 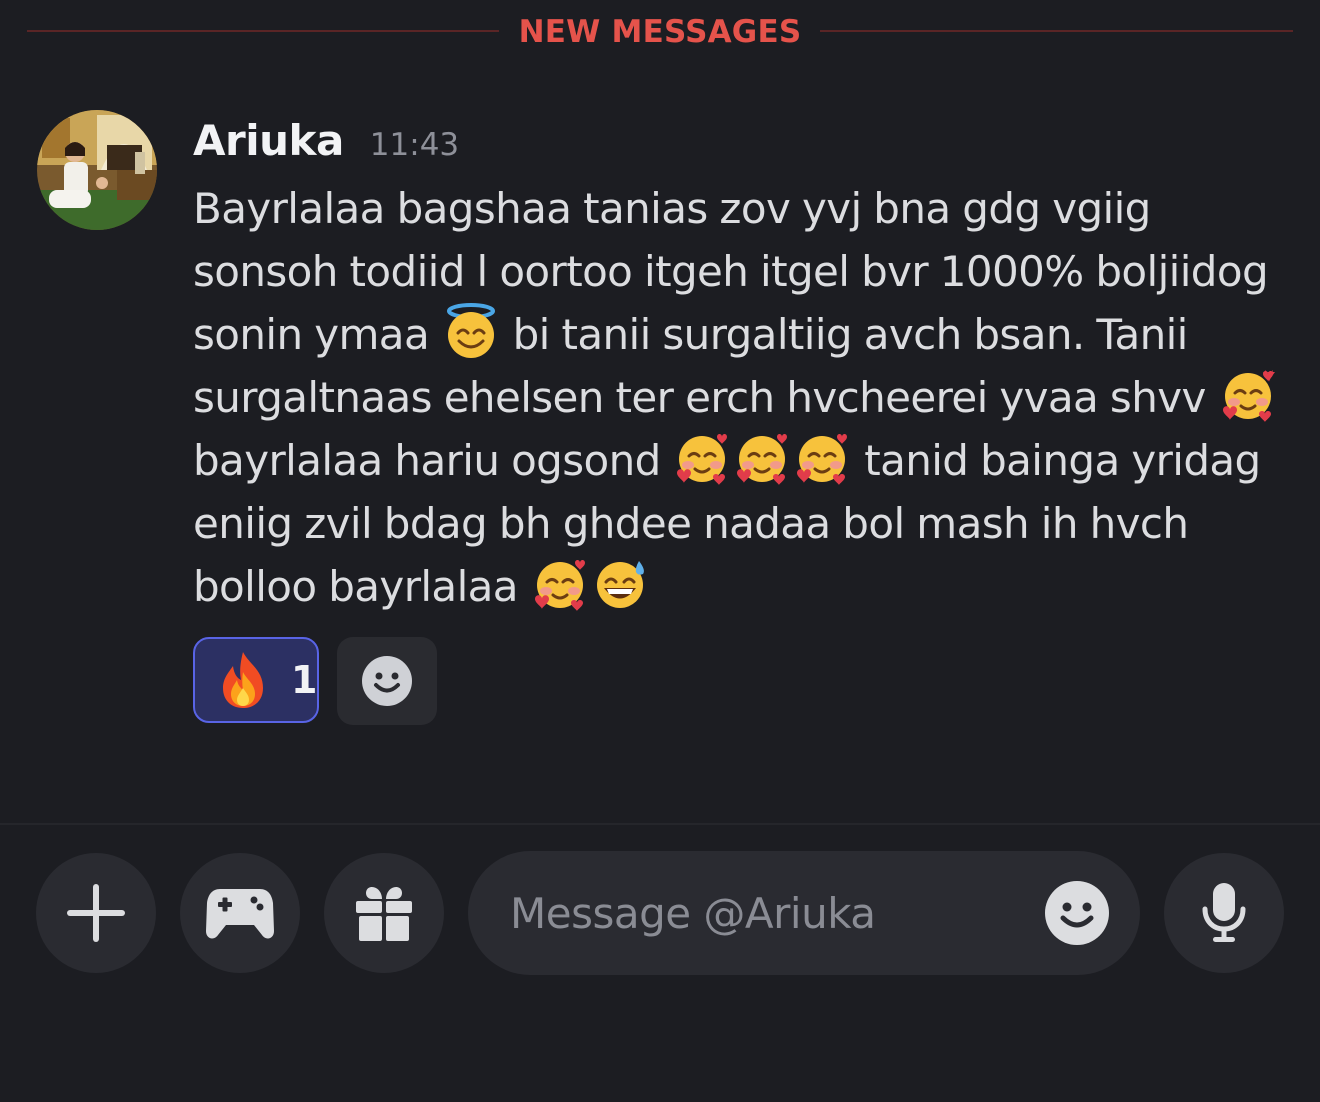 What do you see at coordinates (660, 32) in the screenshot?
I see `new-messages-label: NEW MESSAGES` at bounding box center [660, 32].